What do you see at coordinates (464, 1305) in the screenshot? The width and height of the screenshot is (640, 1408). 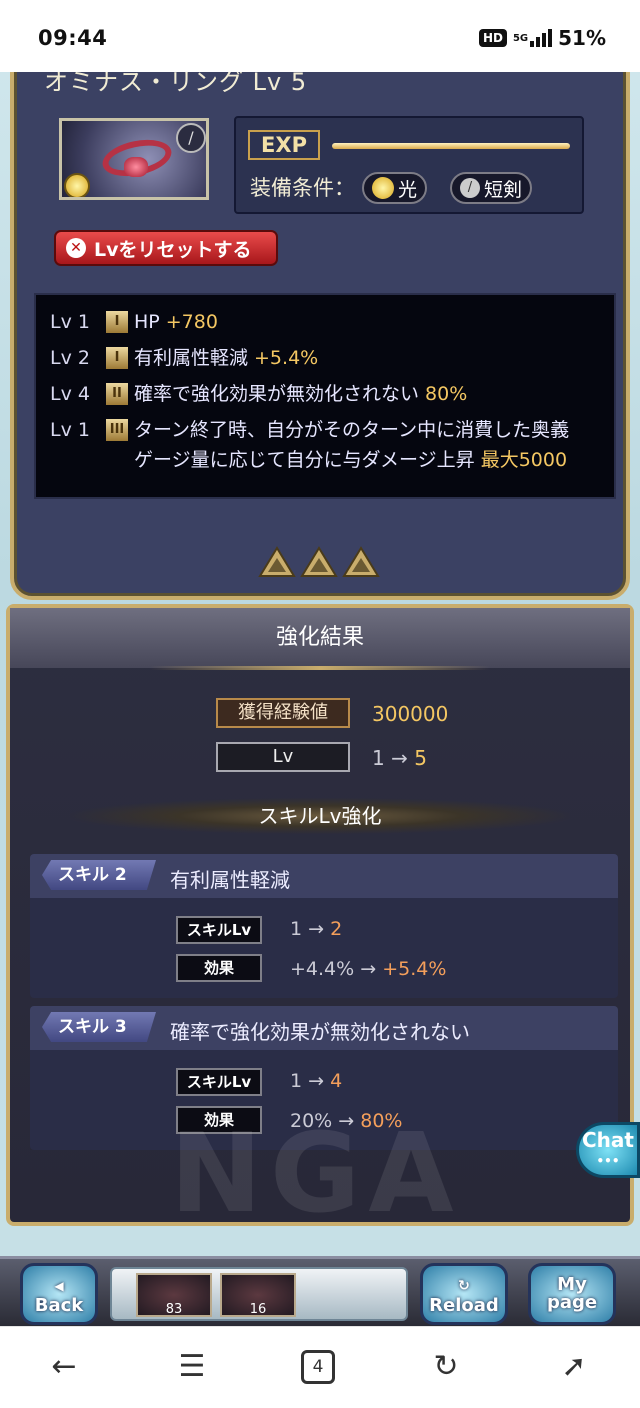 I see `reload-label: Reload` at bounding box center [464, 1305].